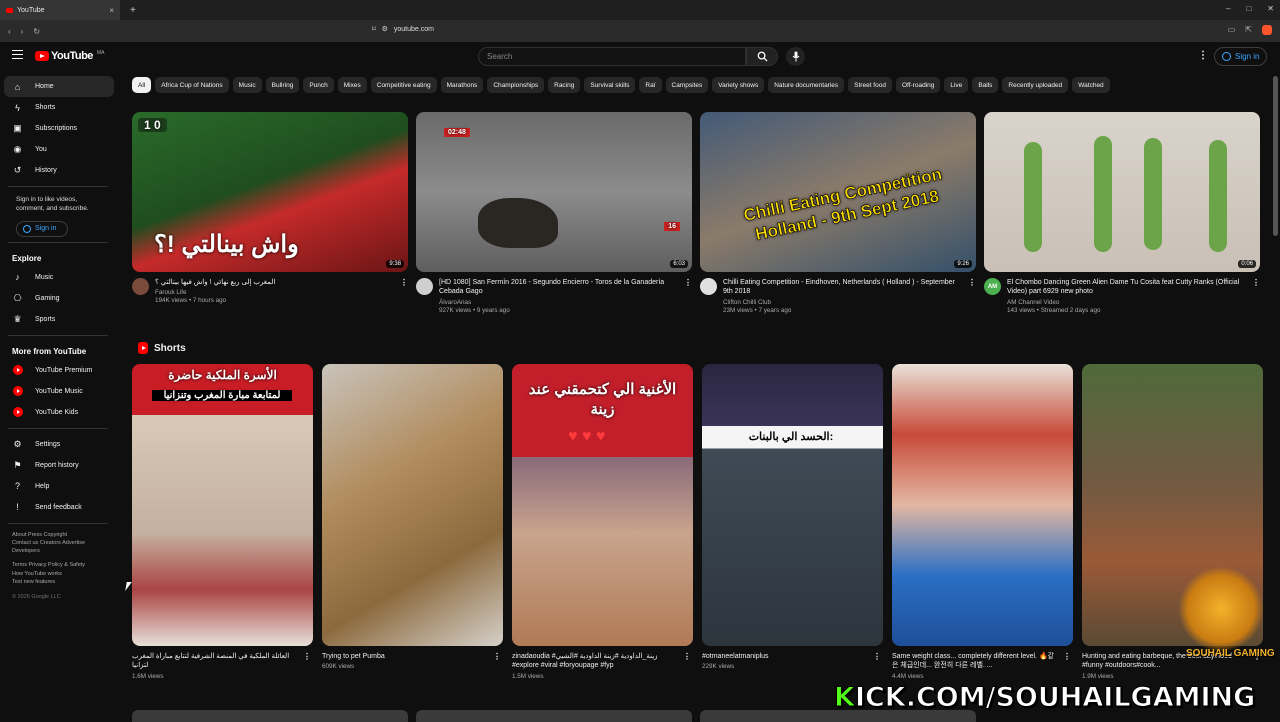  What do you see at coordinates (1241, 56) in the screenshot?
I see `sign-in-button: Sign in` at bounding box center [1241, 56].